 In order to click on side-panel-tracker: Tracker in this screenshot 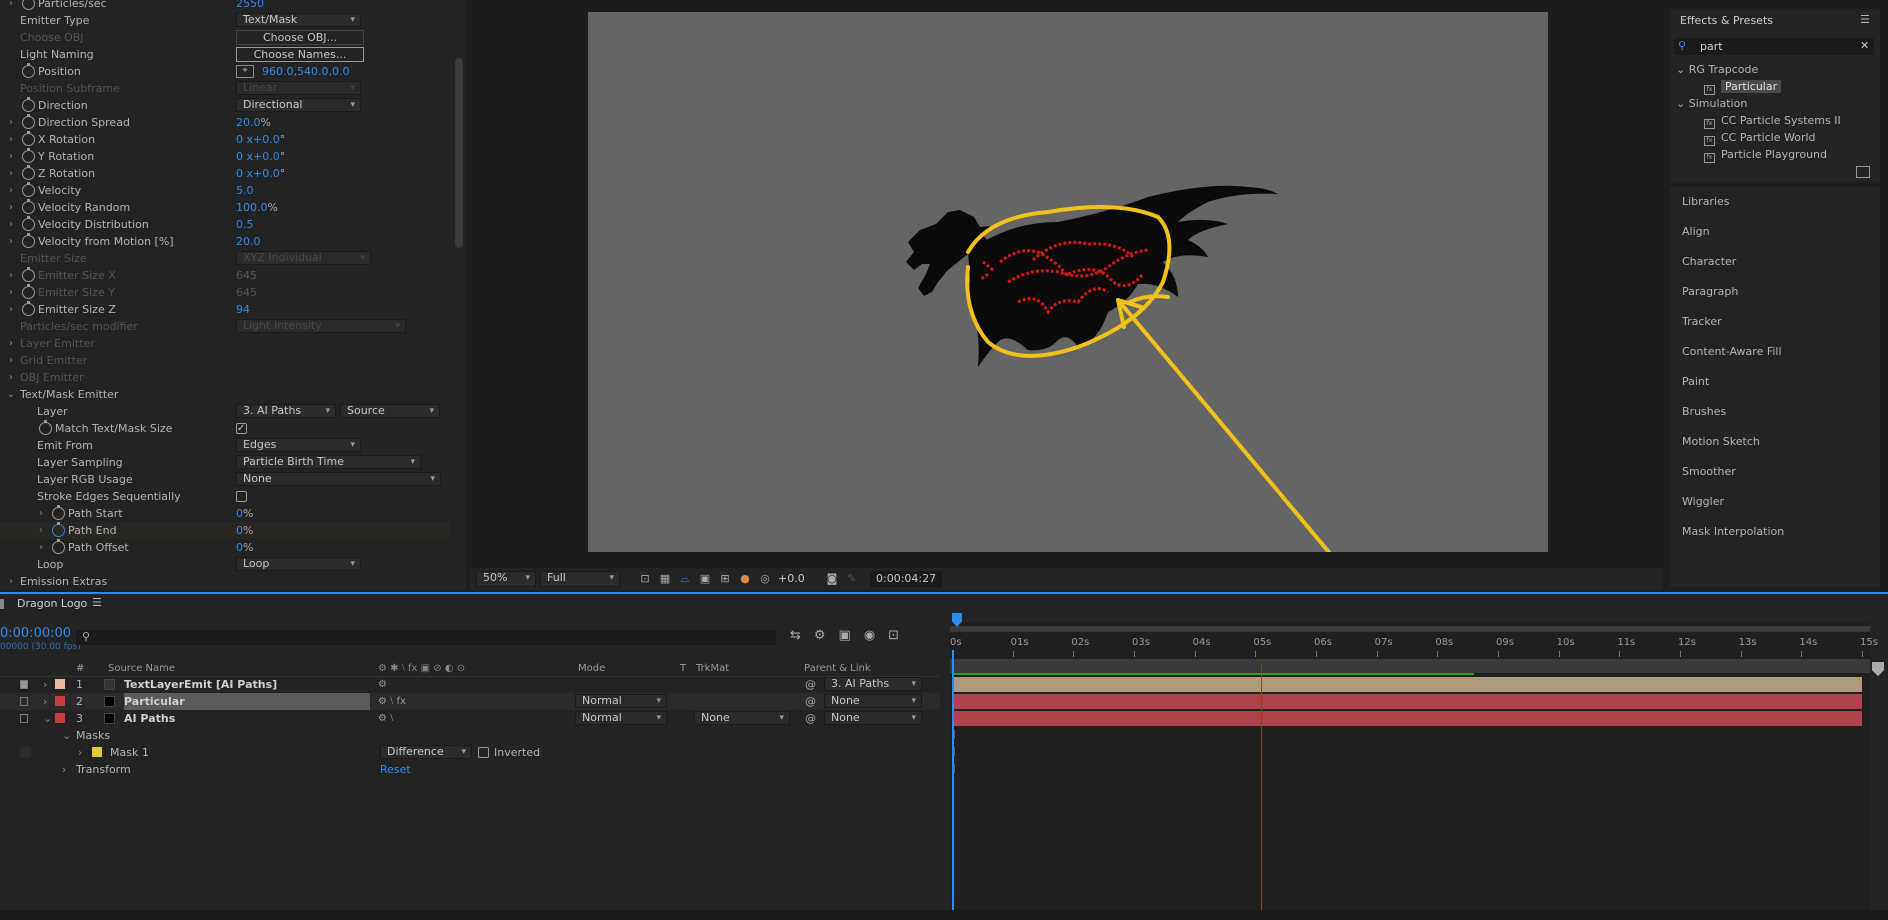, I will do `click(1777, 322)`.